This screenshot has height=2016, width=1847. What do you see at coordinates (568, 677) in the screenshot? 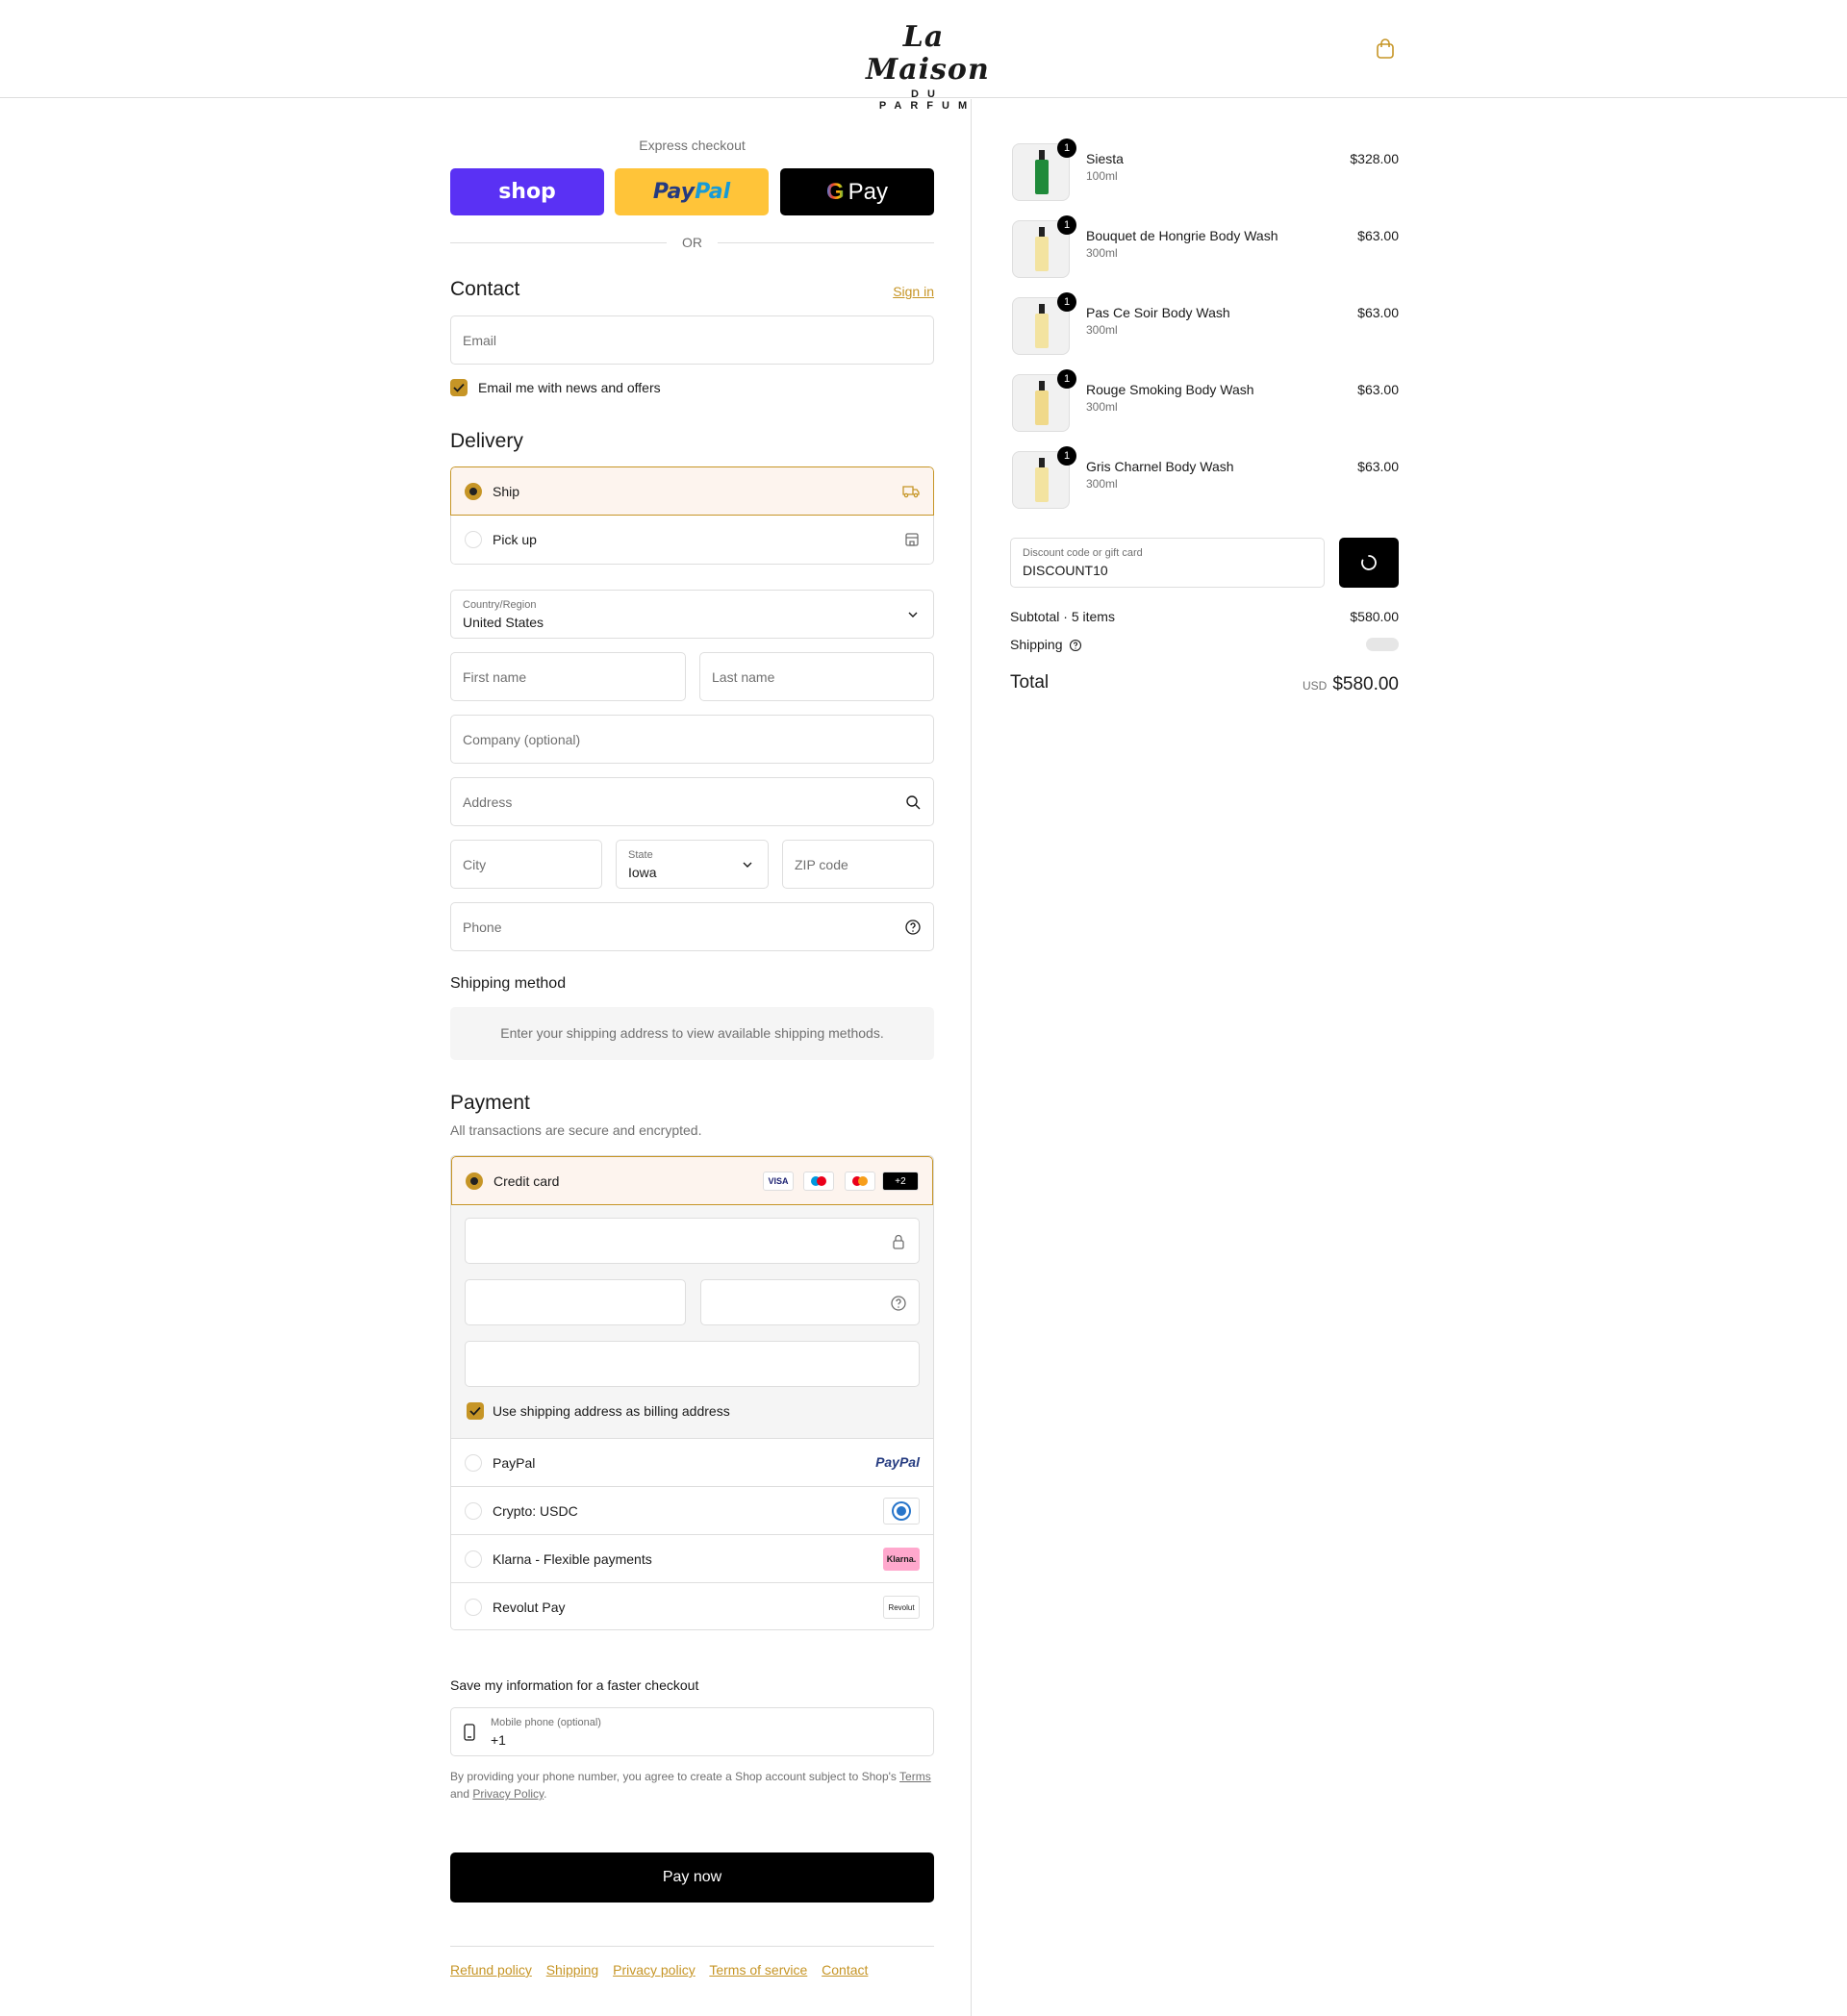
I see `first-name-field: First name` at bounding box center [568, 677].